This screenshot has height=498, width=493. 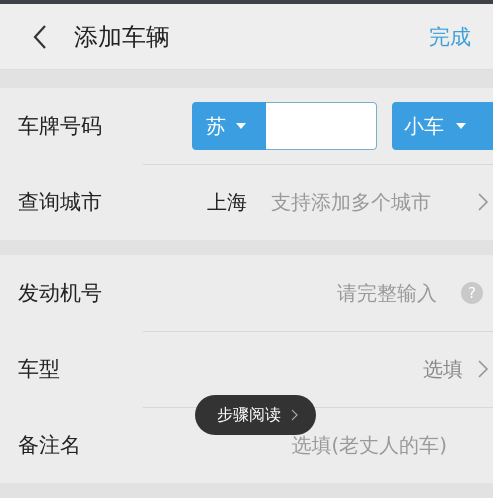 I want to click on field-label: 车型, so click(x=39, y=369).